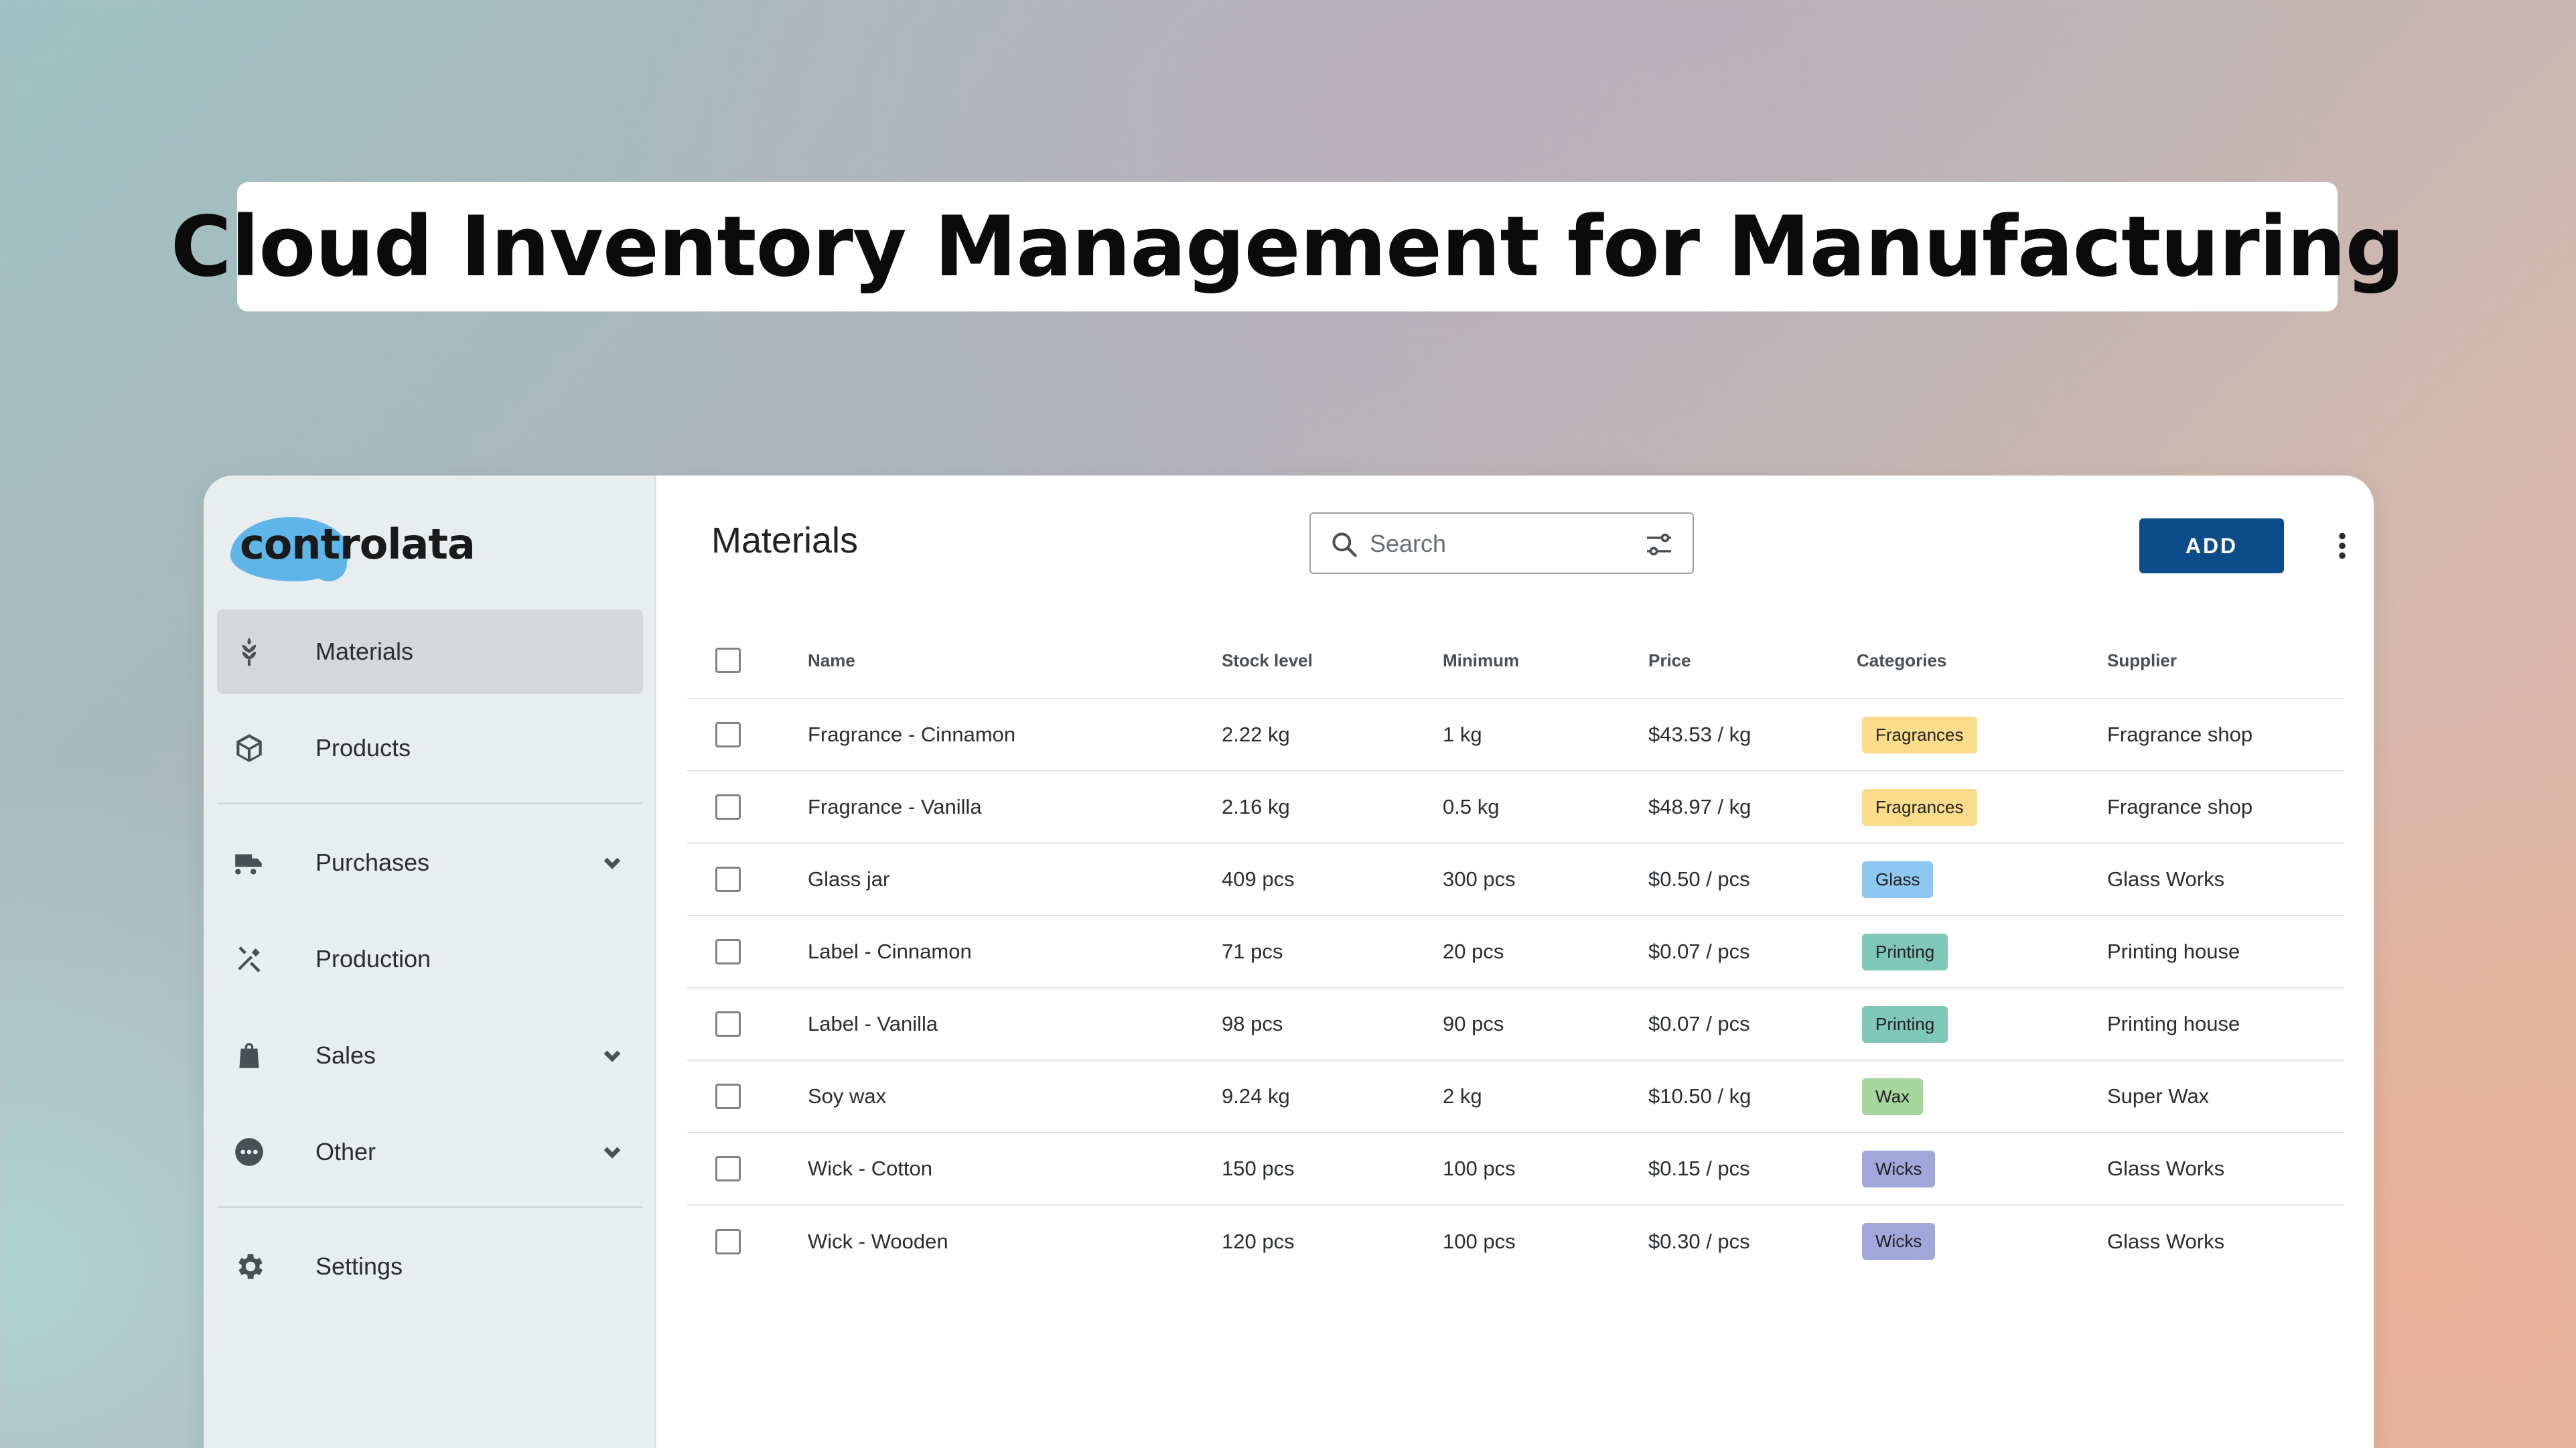 This screenshot has height=1448, width=2576. Describe the element at coordinates (1752, 661) in the screenshot. I see `column-header-price: Price` at that location.